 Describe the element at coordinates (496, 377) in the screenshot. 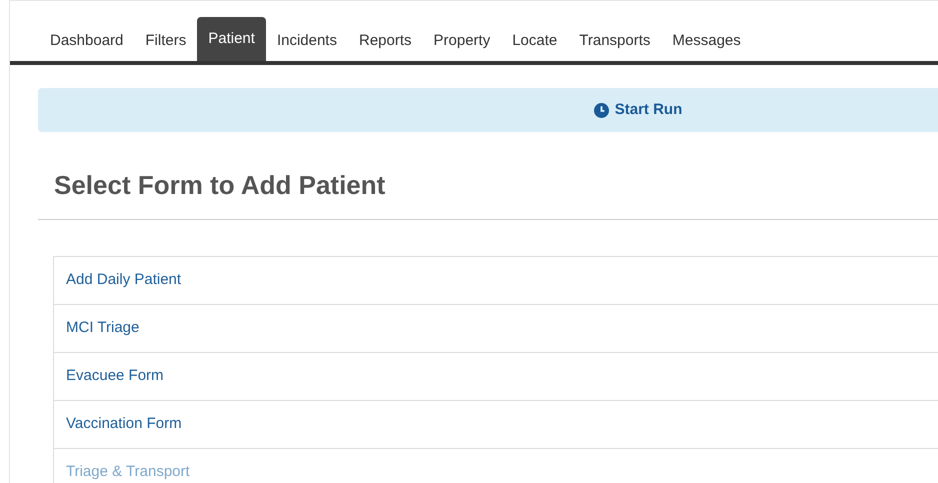

I see `form-list-item: Evacuee Form` at that location.